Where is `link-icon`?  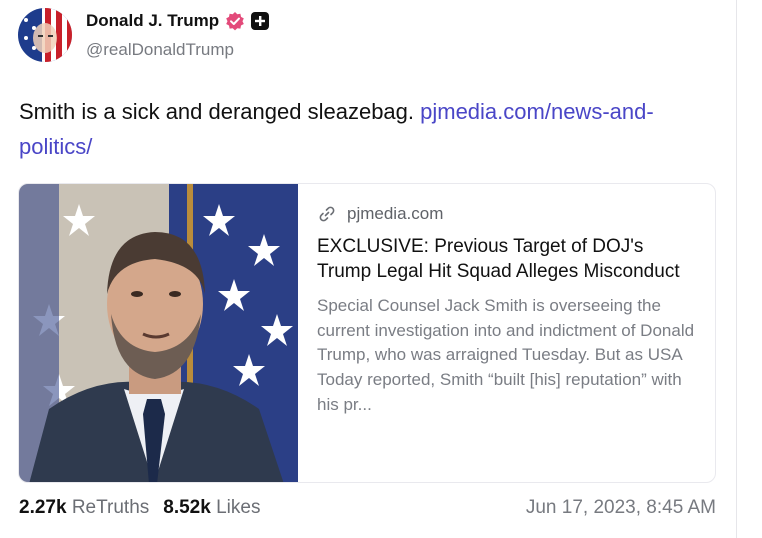 link-icon is located at coordinates (327, 214).